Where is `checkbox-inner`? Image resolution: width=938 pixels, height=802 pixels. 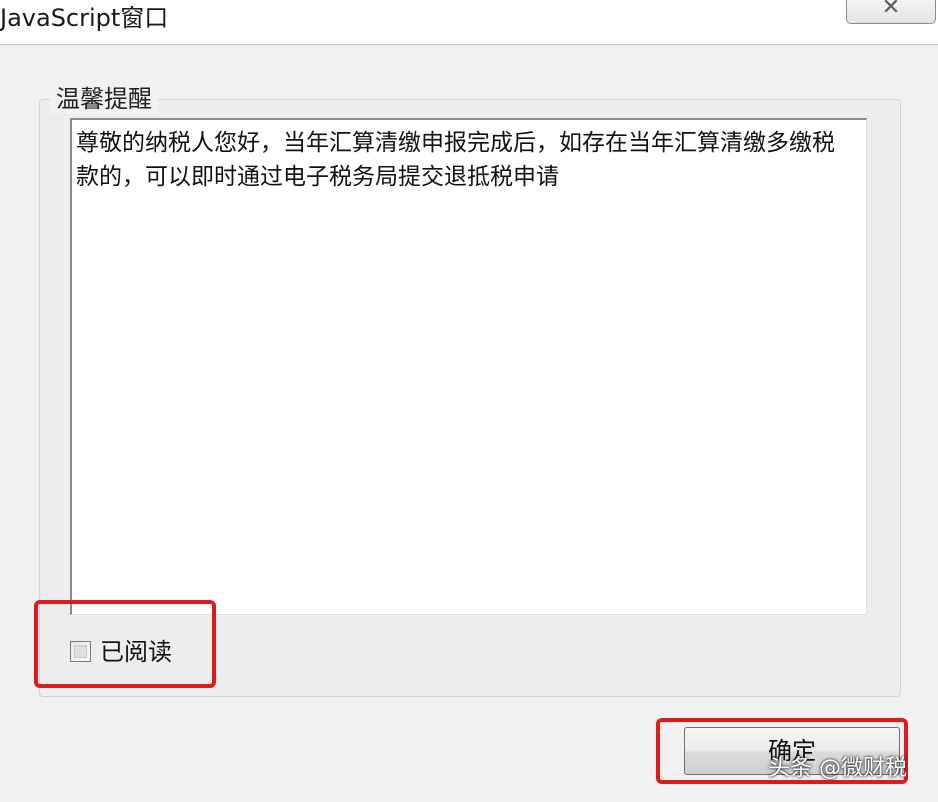
checkbox-inner is located at coordinates (80, 651).